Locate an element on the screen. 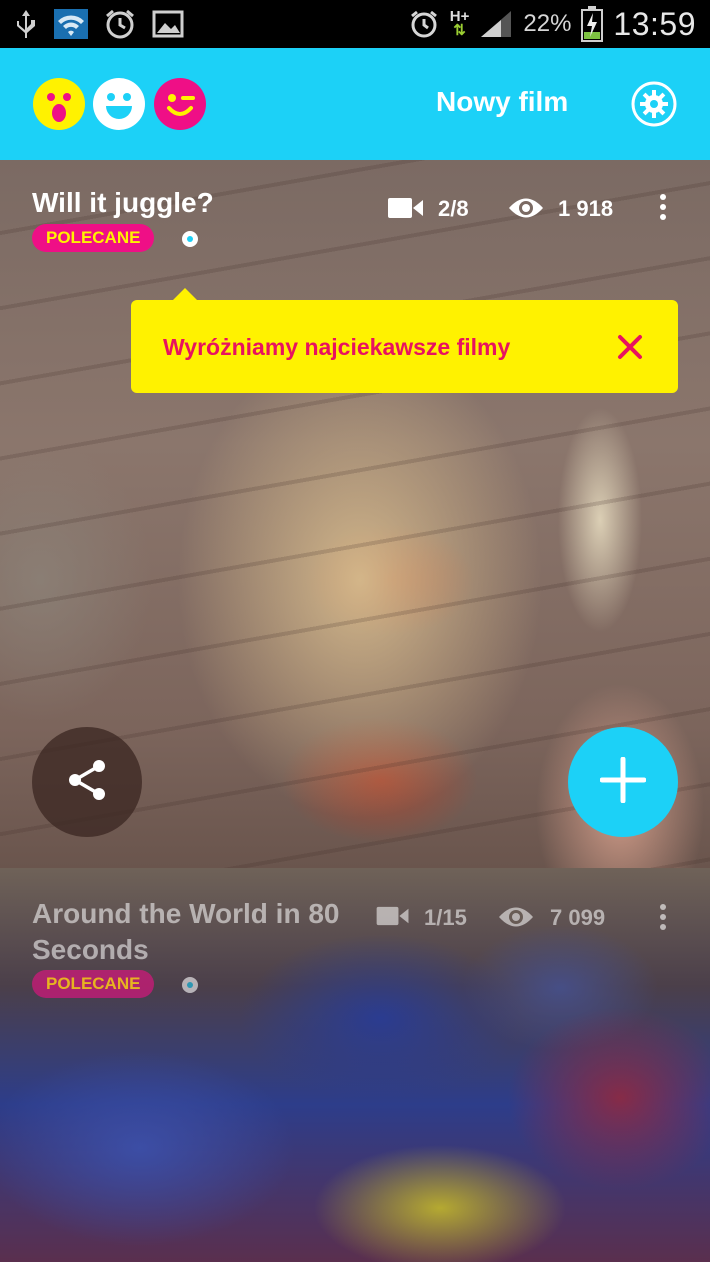 The image size is (710, 1262). signal-icon is located at coordinates (496, 24).